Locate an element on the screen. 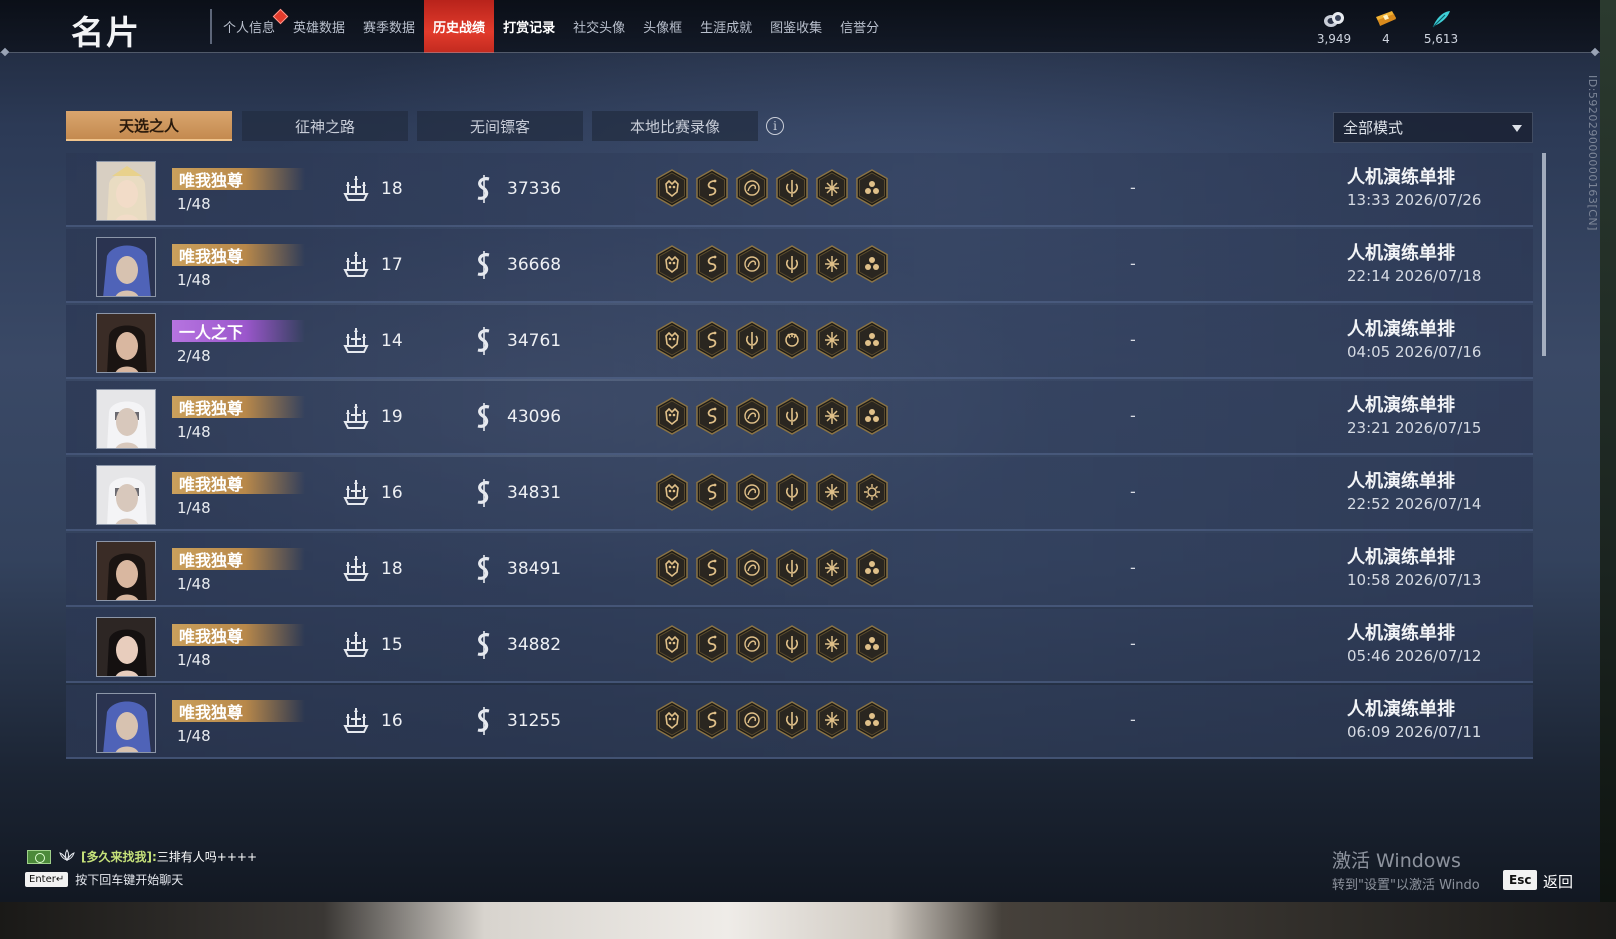  match-row: 唯我独尊 1/48 18 37336 - 人机演练单排 13:33 2026/07/26 is located at coordinates (799, 190).